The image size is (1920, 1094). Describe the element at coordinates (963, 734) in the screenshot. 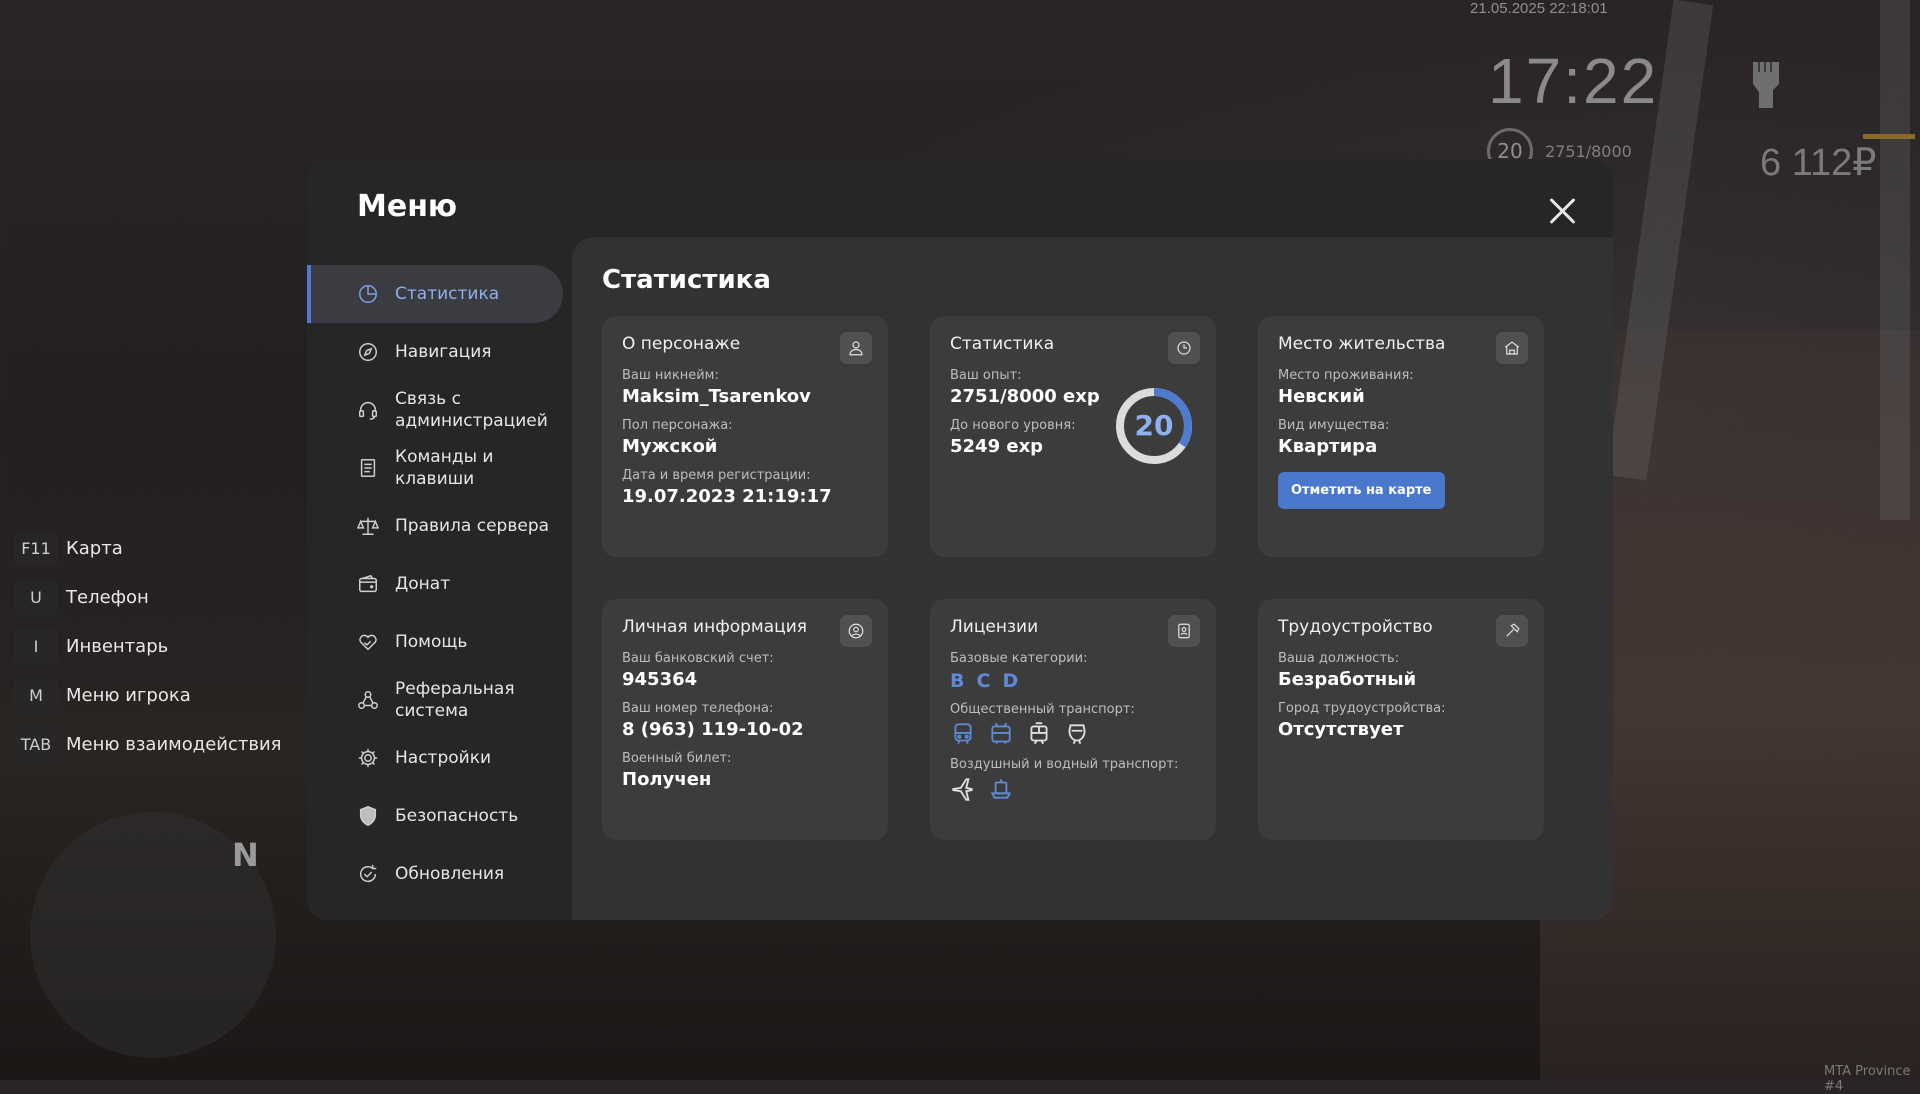

I see `bus-icon` at that location.